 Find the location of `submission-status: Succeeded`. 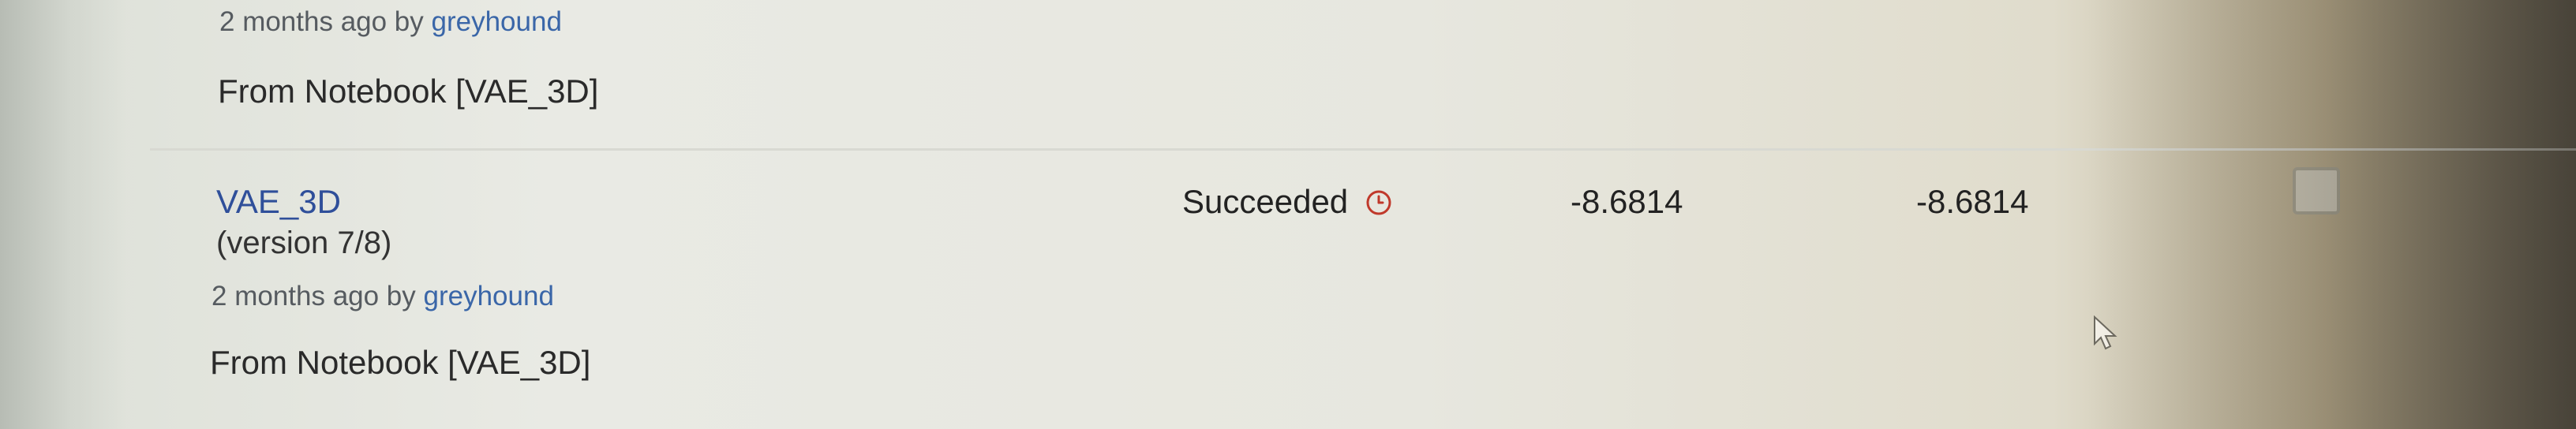

submission-status: Succeeded is located at coordinates (1287, 202).